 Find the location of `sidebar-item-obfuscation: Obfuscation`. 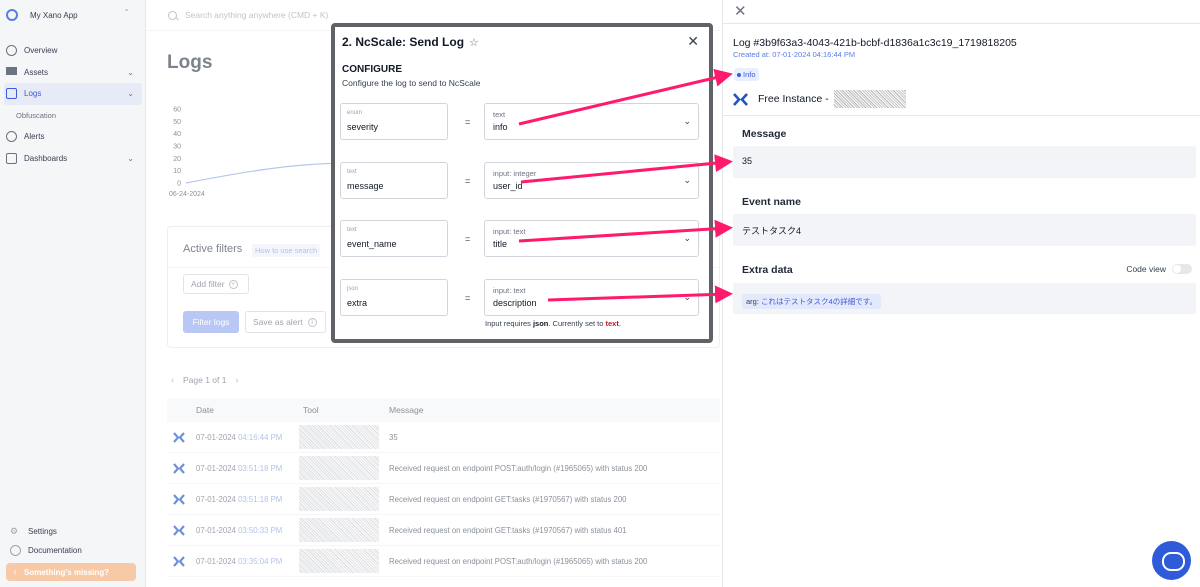

sidebar-item-obfuscation: Obfuscation is located at coordinates (73, 116).